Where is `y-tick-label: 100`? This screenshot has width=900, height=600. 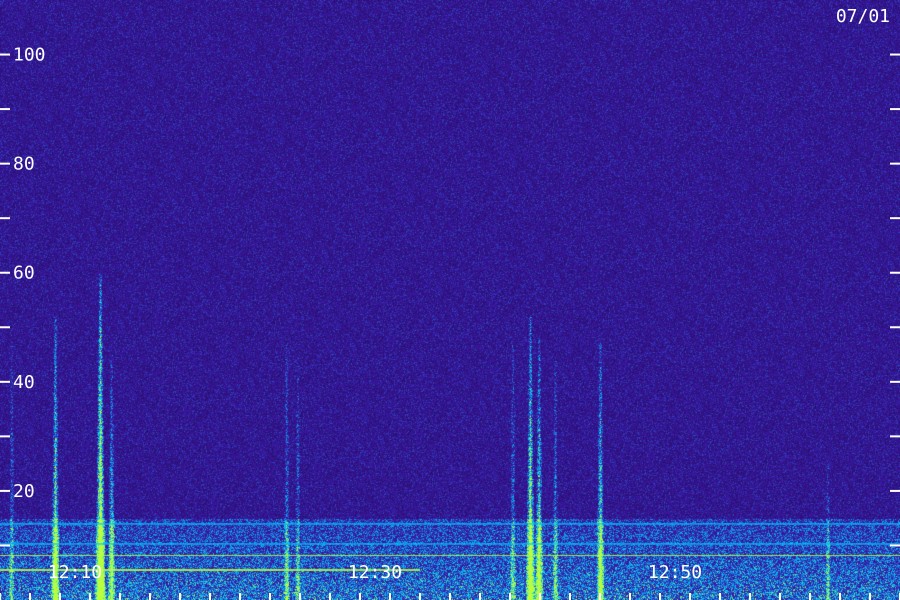
y-tick-label: 100 is located at coordinates (29, 55).